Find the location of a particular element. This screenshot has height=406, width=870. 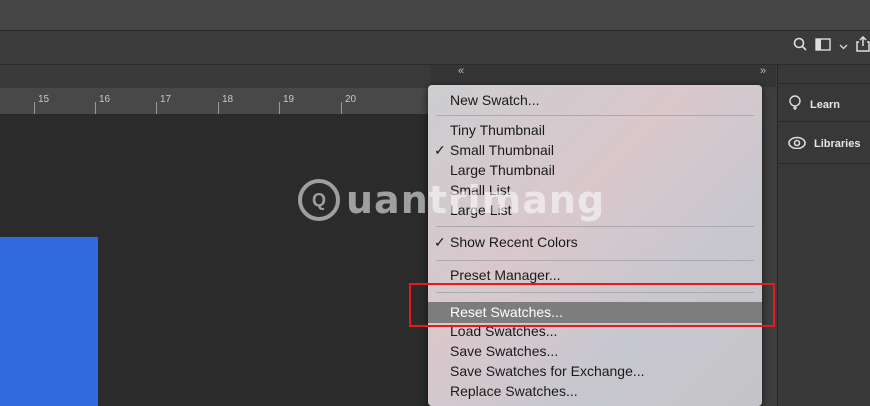

highlight-annotation-box is located at coordinates (592, 305).